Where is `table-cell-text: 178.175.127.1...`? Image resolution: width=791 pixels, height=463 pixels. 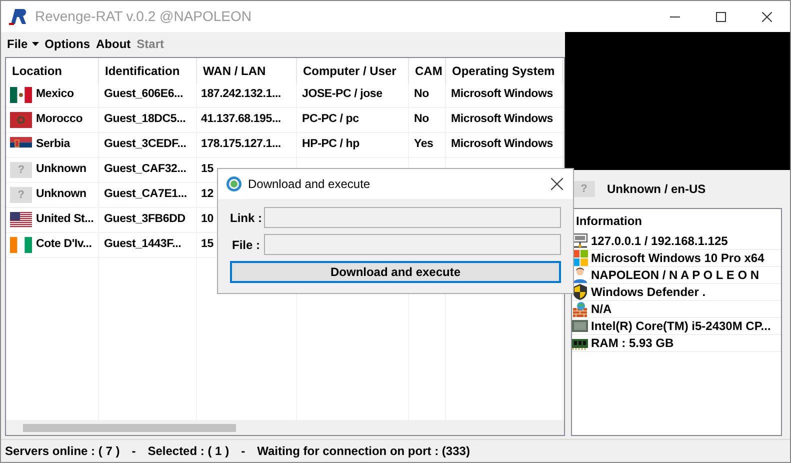
table-cell-text: 178.175.127.1... is located at coordinates (241, 144).